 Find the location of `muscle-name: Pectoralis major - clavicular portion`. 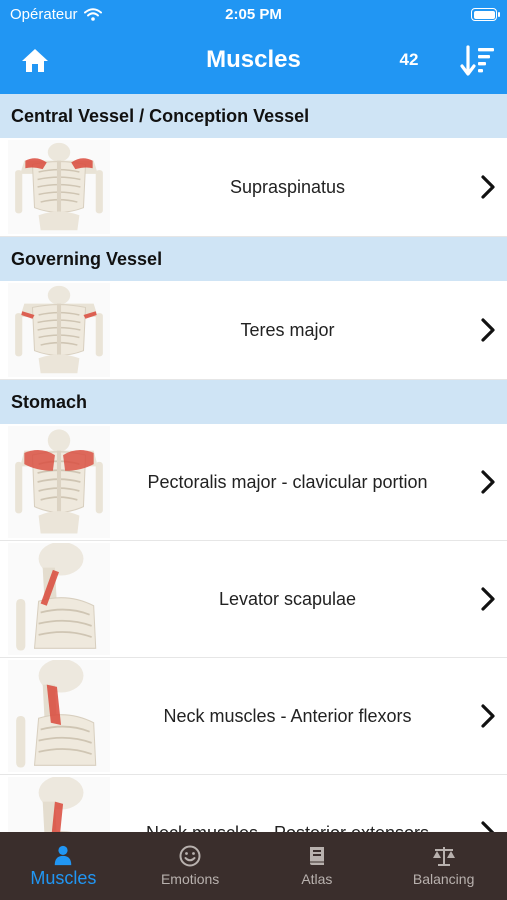

muscle-name: Pectoralis major - clavicular portion is located at coordinates (287, 481).